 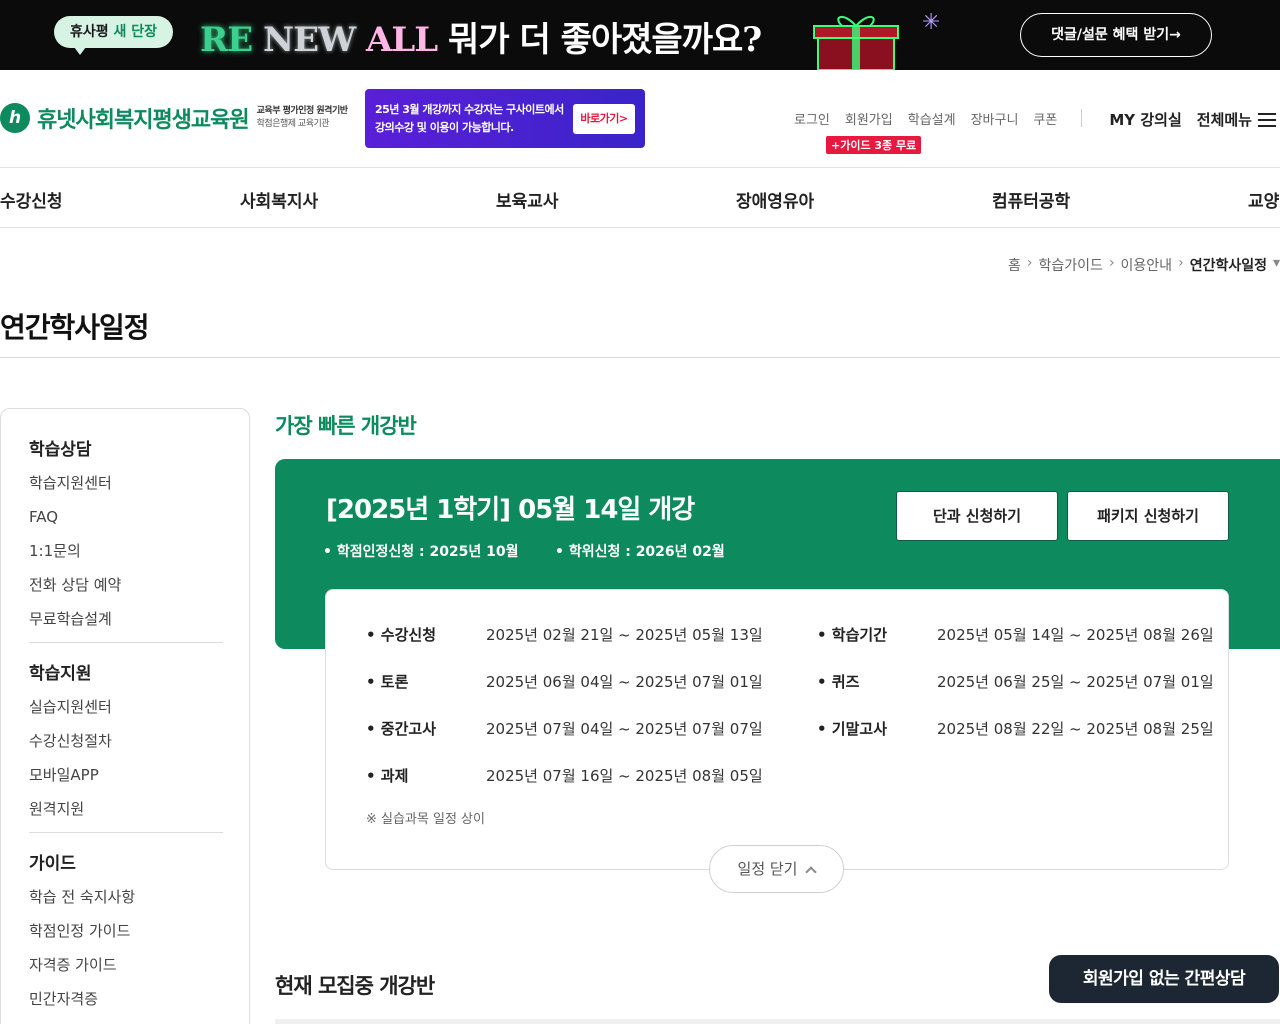 What do you see at coordinates (1263, 199) in the screenshot?
I see `nav-liberal-arts: 교양` at bounding box center [1263, 199].